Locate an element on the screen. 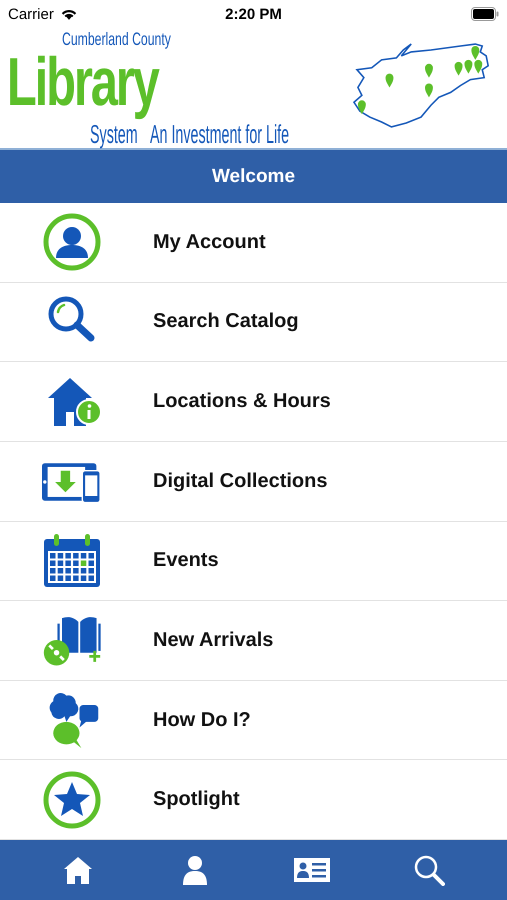 The height and width of the screenshot is (900, 507). menu-item: New Arrivals is located at coordinates (253, 641).